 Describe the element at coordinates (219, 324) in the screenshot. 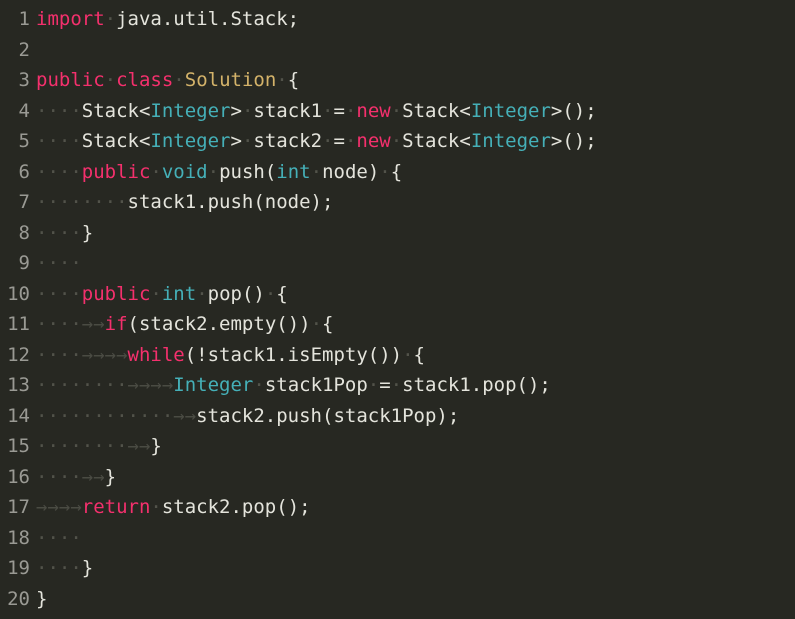

I see `token-plain: (stack2.empty())` at that location.